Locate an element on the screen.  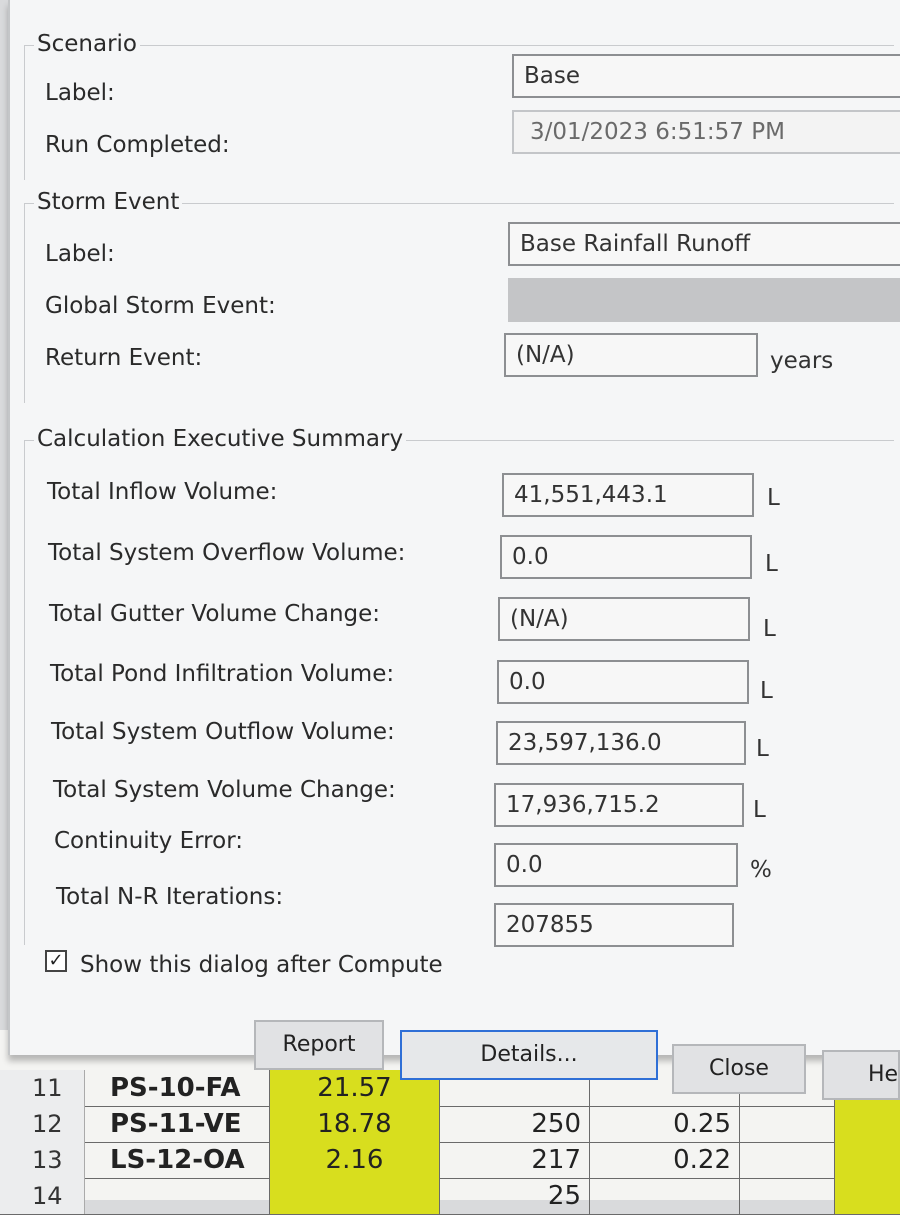
summary-label: Total Gutter Volume Change: is located at coordinates (215, 614).